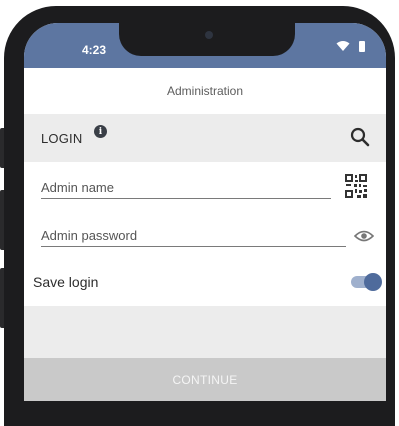 This screenshot has height=426, width=399. What do you see at coordinates (66, 282) in the screenshot?
I see `save-login-label: Save login` at bounding box center [66, 282].